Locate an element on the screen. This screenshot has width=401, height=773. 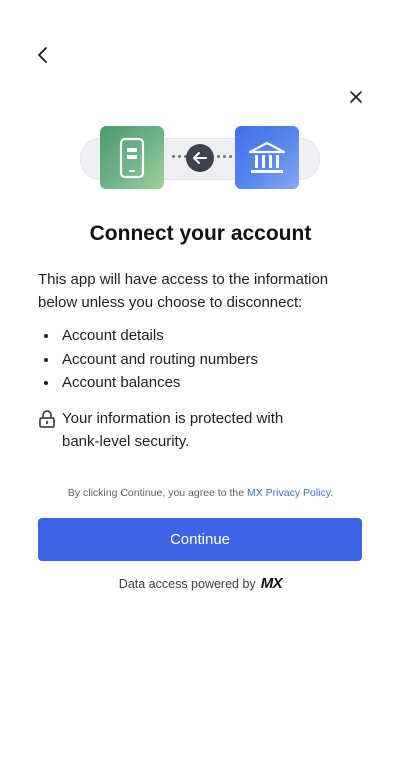
privacy-policy-link: MX Privacy Policy is located at coordinates (288, 493).